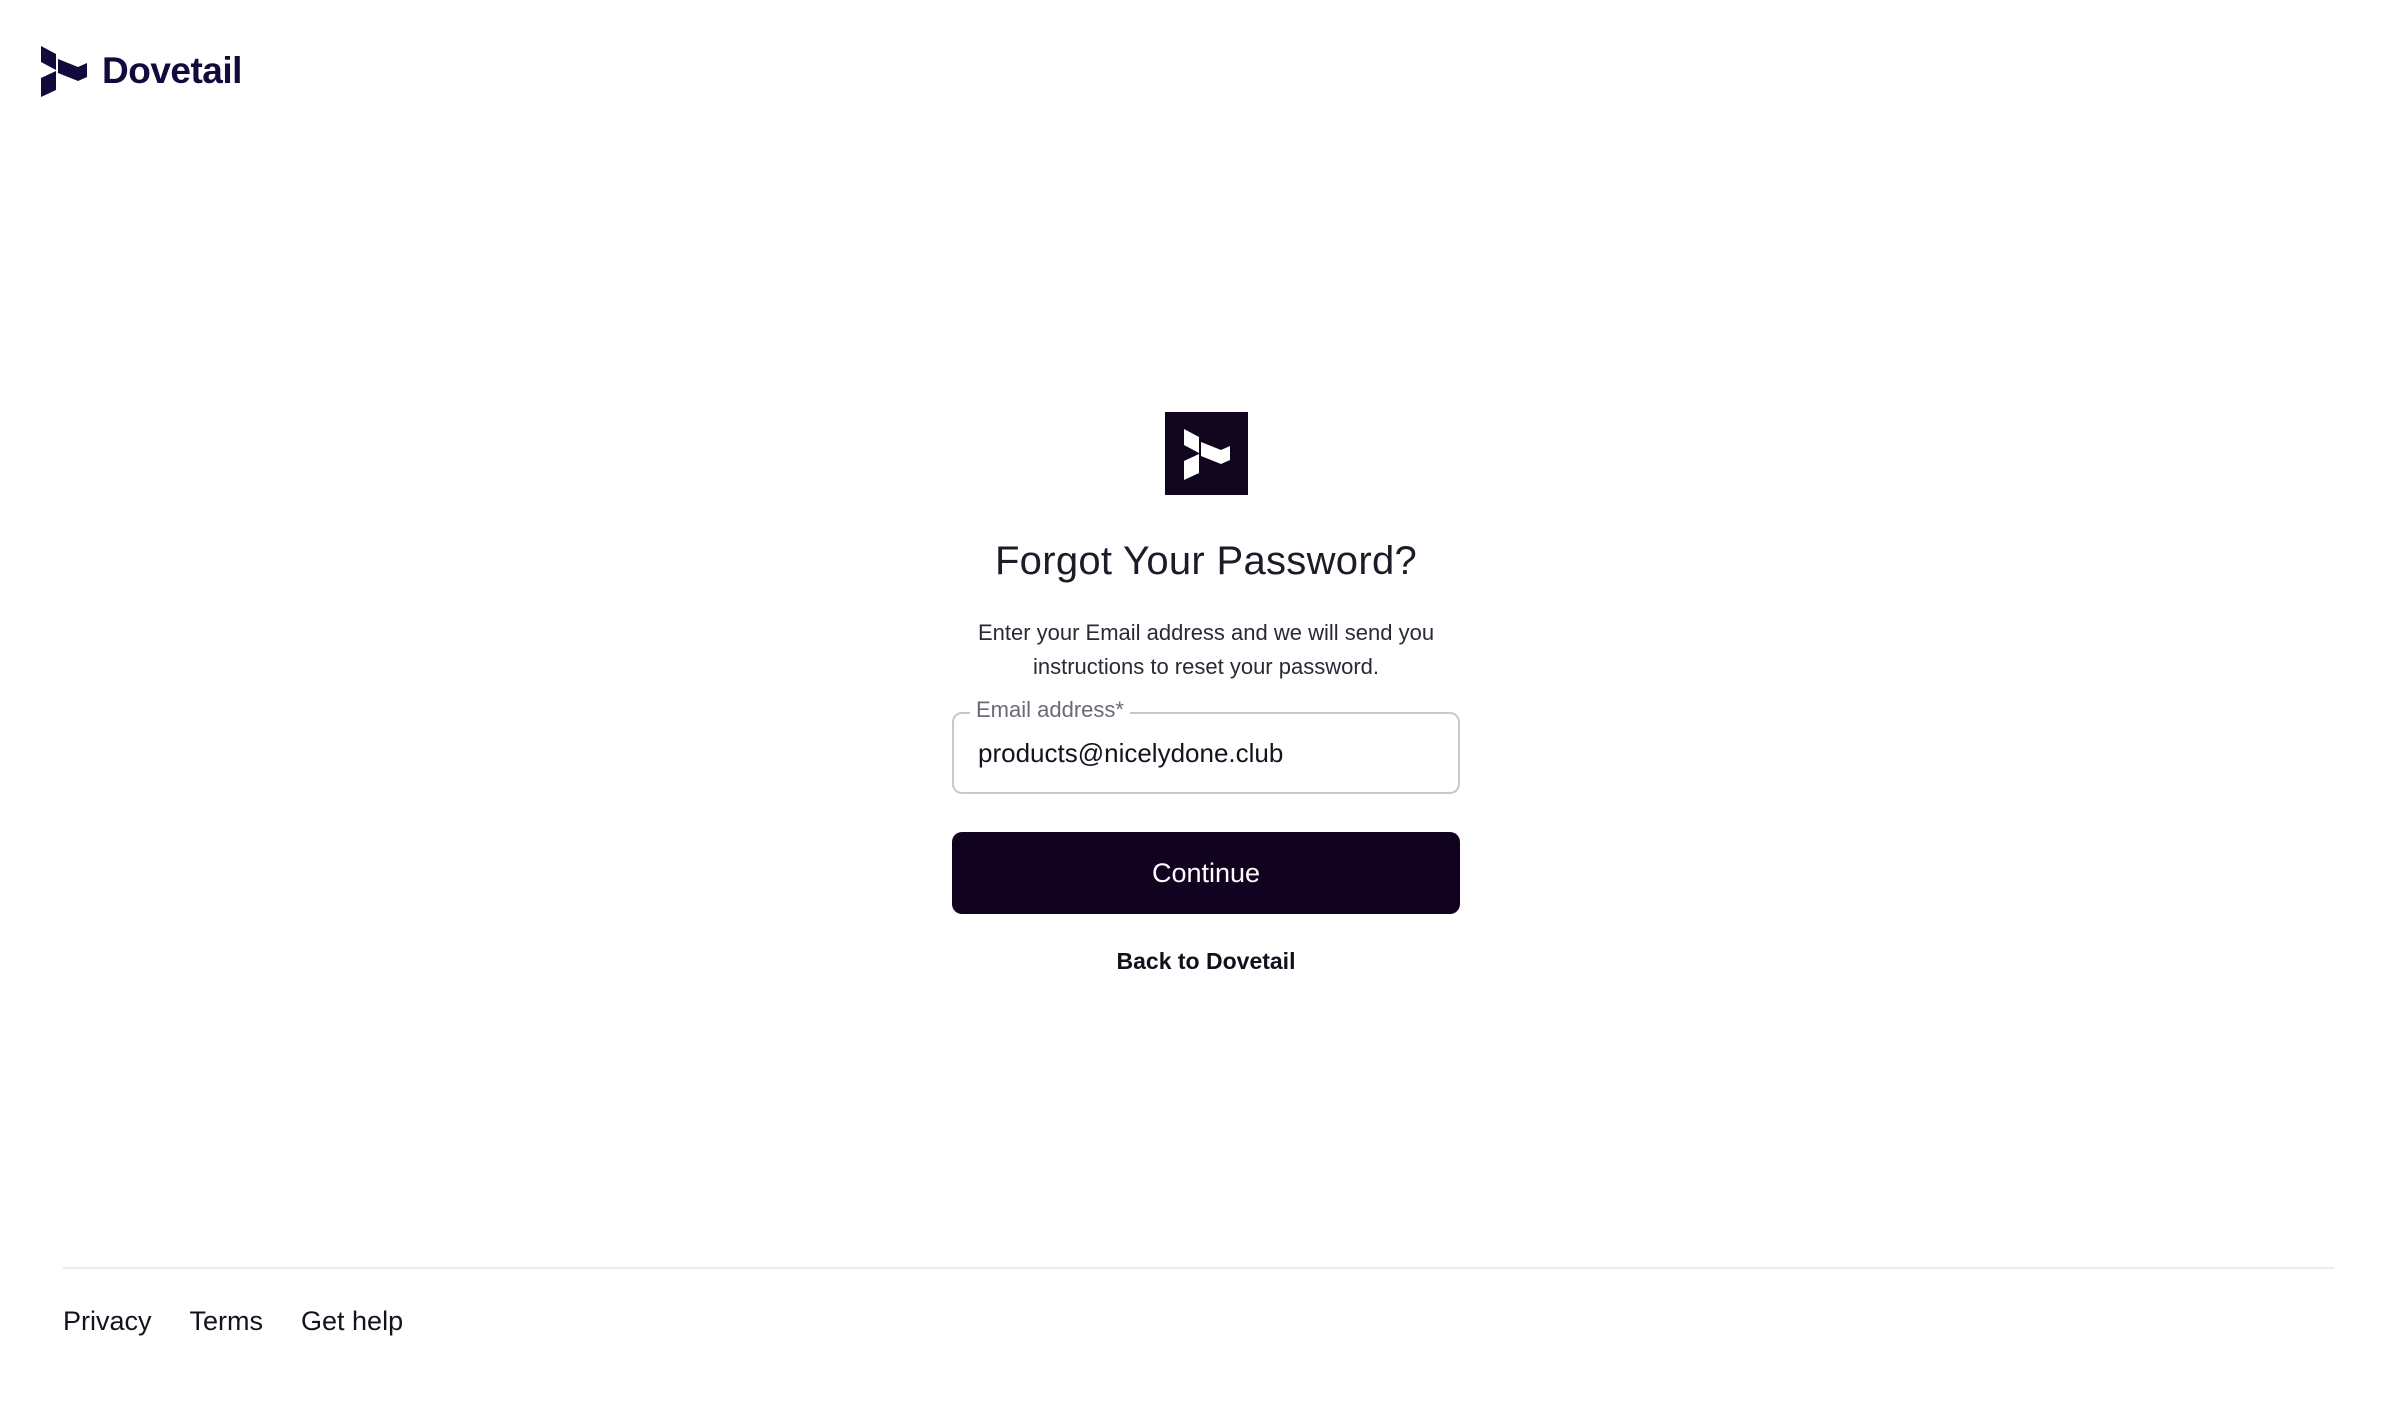  Describe the element at coordinates (1206, 561) in the screenshot. I see `page-title: Forgot Your Password?` at that location.